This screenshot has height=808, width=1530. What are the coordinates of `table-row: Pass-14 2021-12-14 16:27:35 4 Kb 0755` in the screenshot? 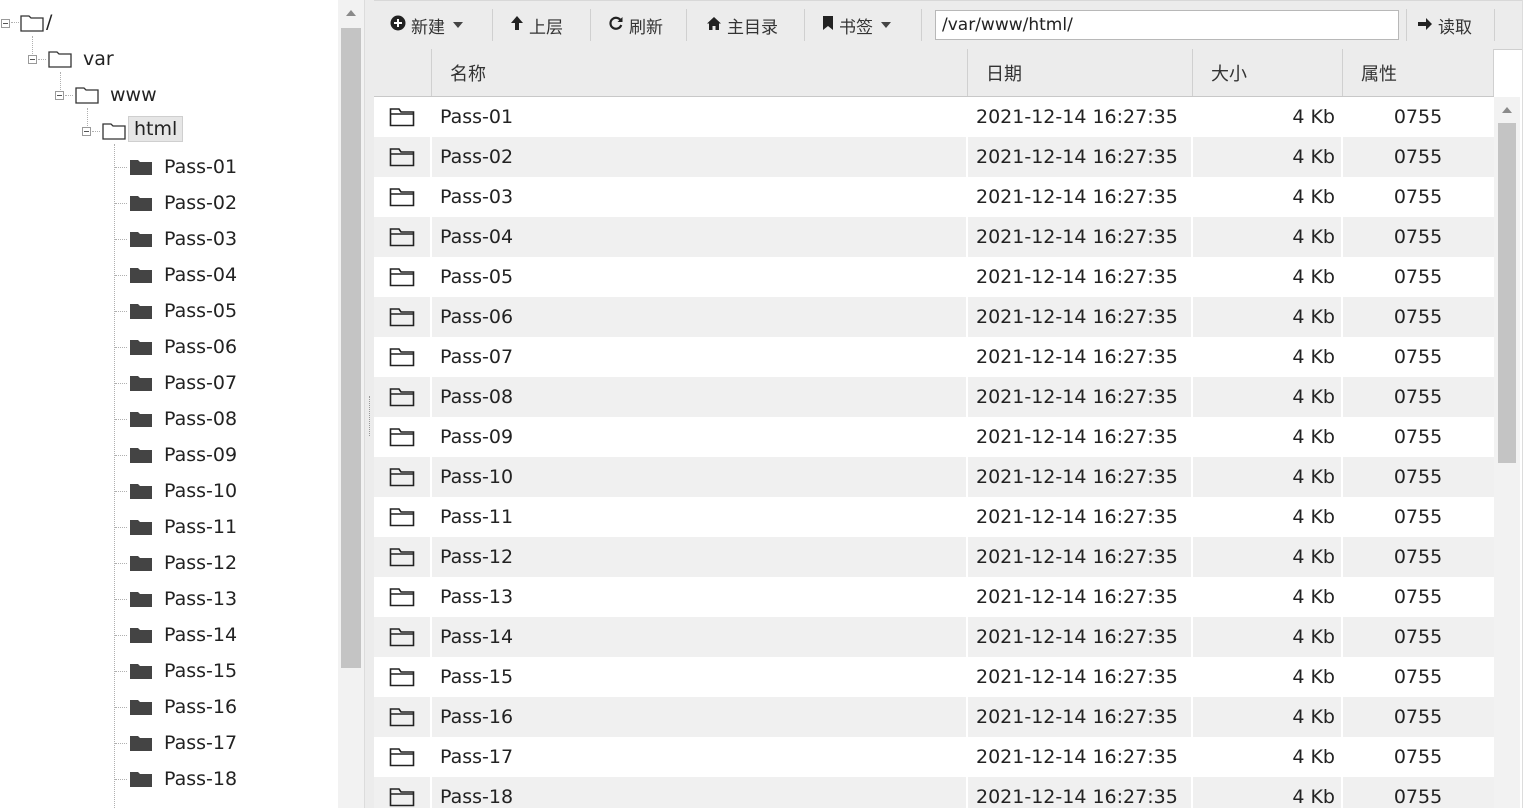 It's located at (934, 637).